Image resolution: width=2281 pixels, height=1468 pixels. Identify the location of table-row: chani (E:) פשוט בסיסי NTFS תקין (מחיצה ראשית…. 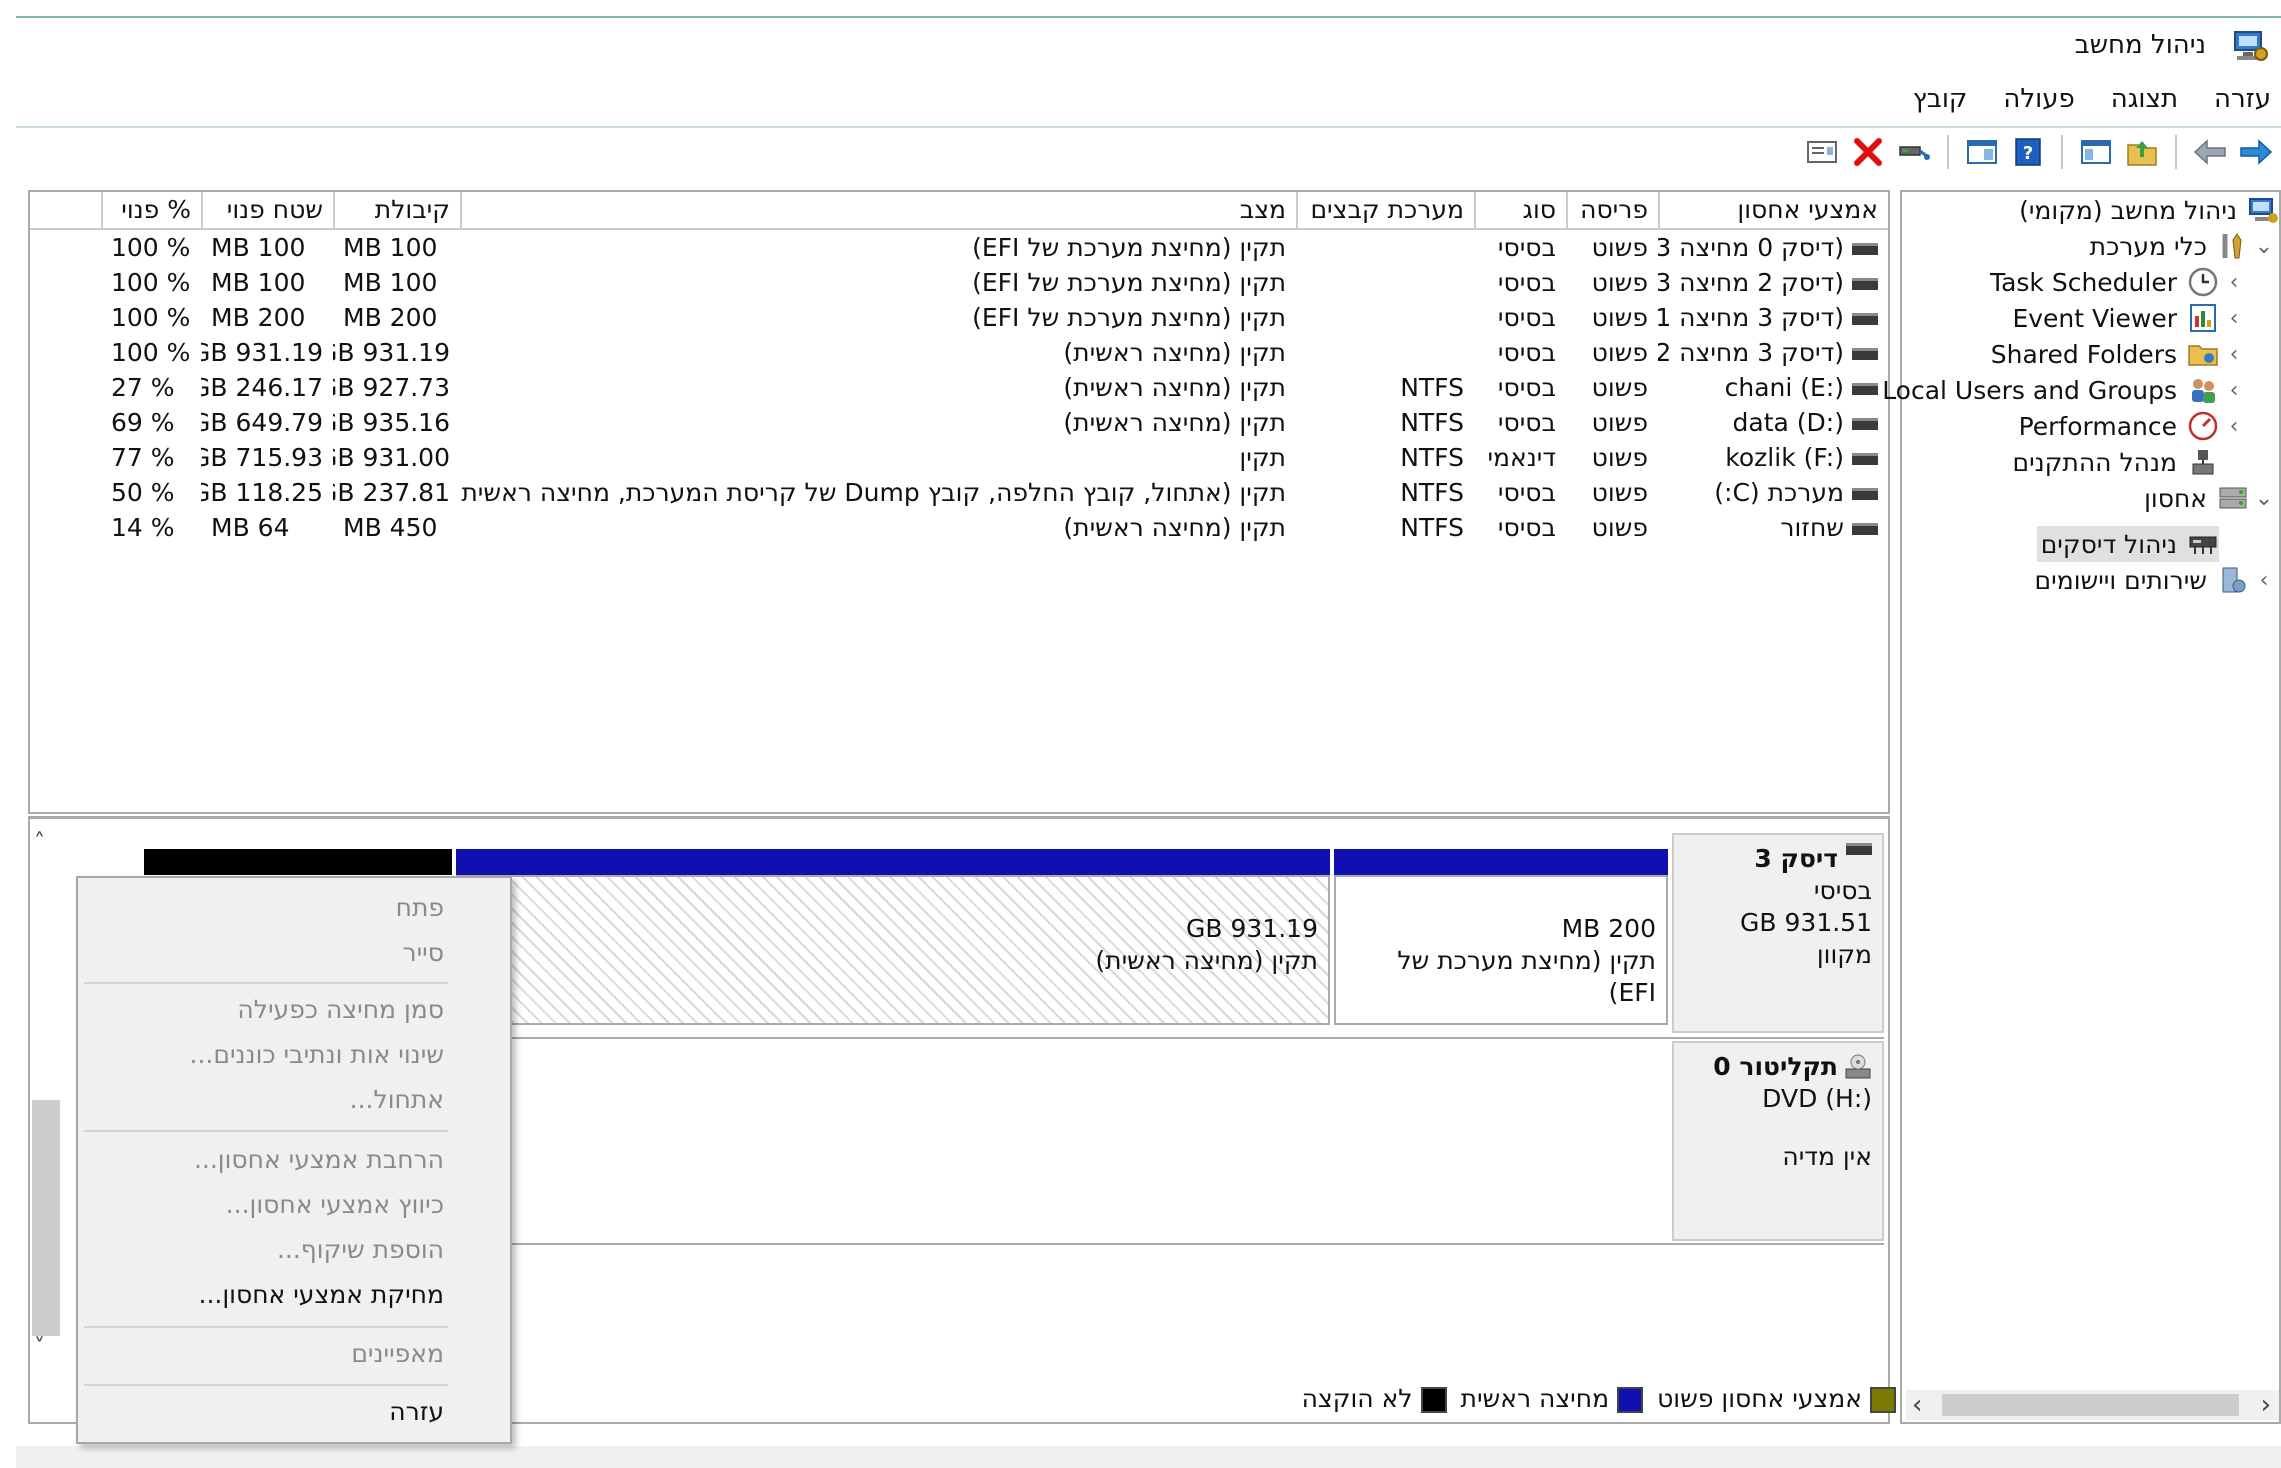
(959, 387).